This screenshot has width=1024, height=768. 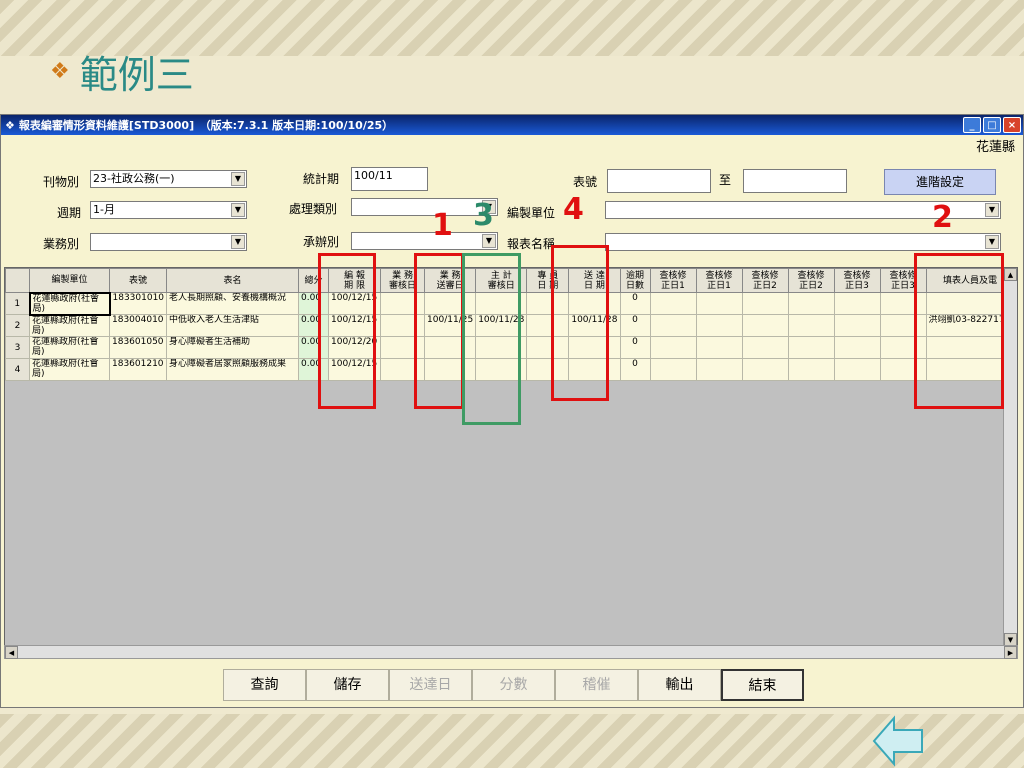 I want to click on scroll-left-icon: ◀, so click(x=11, y=652).